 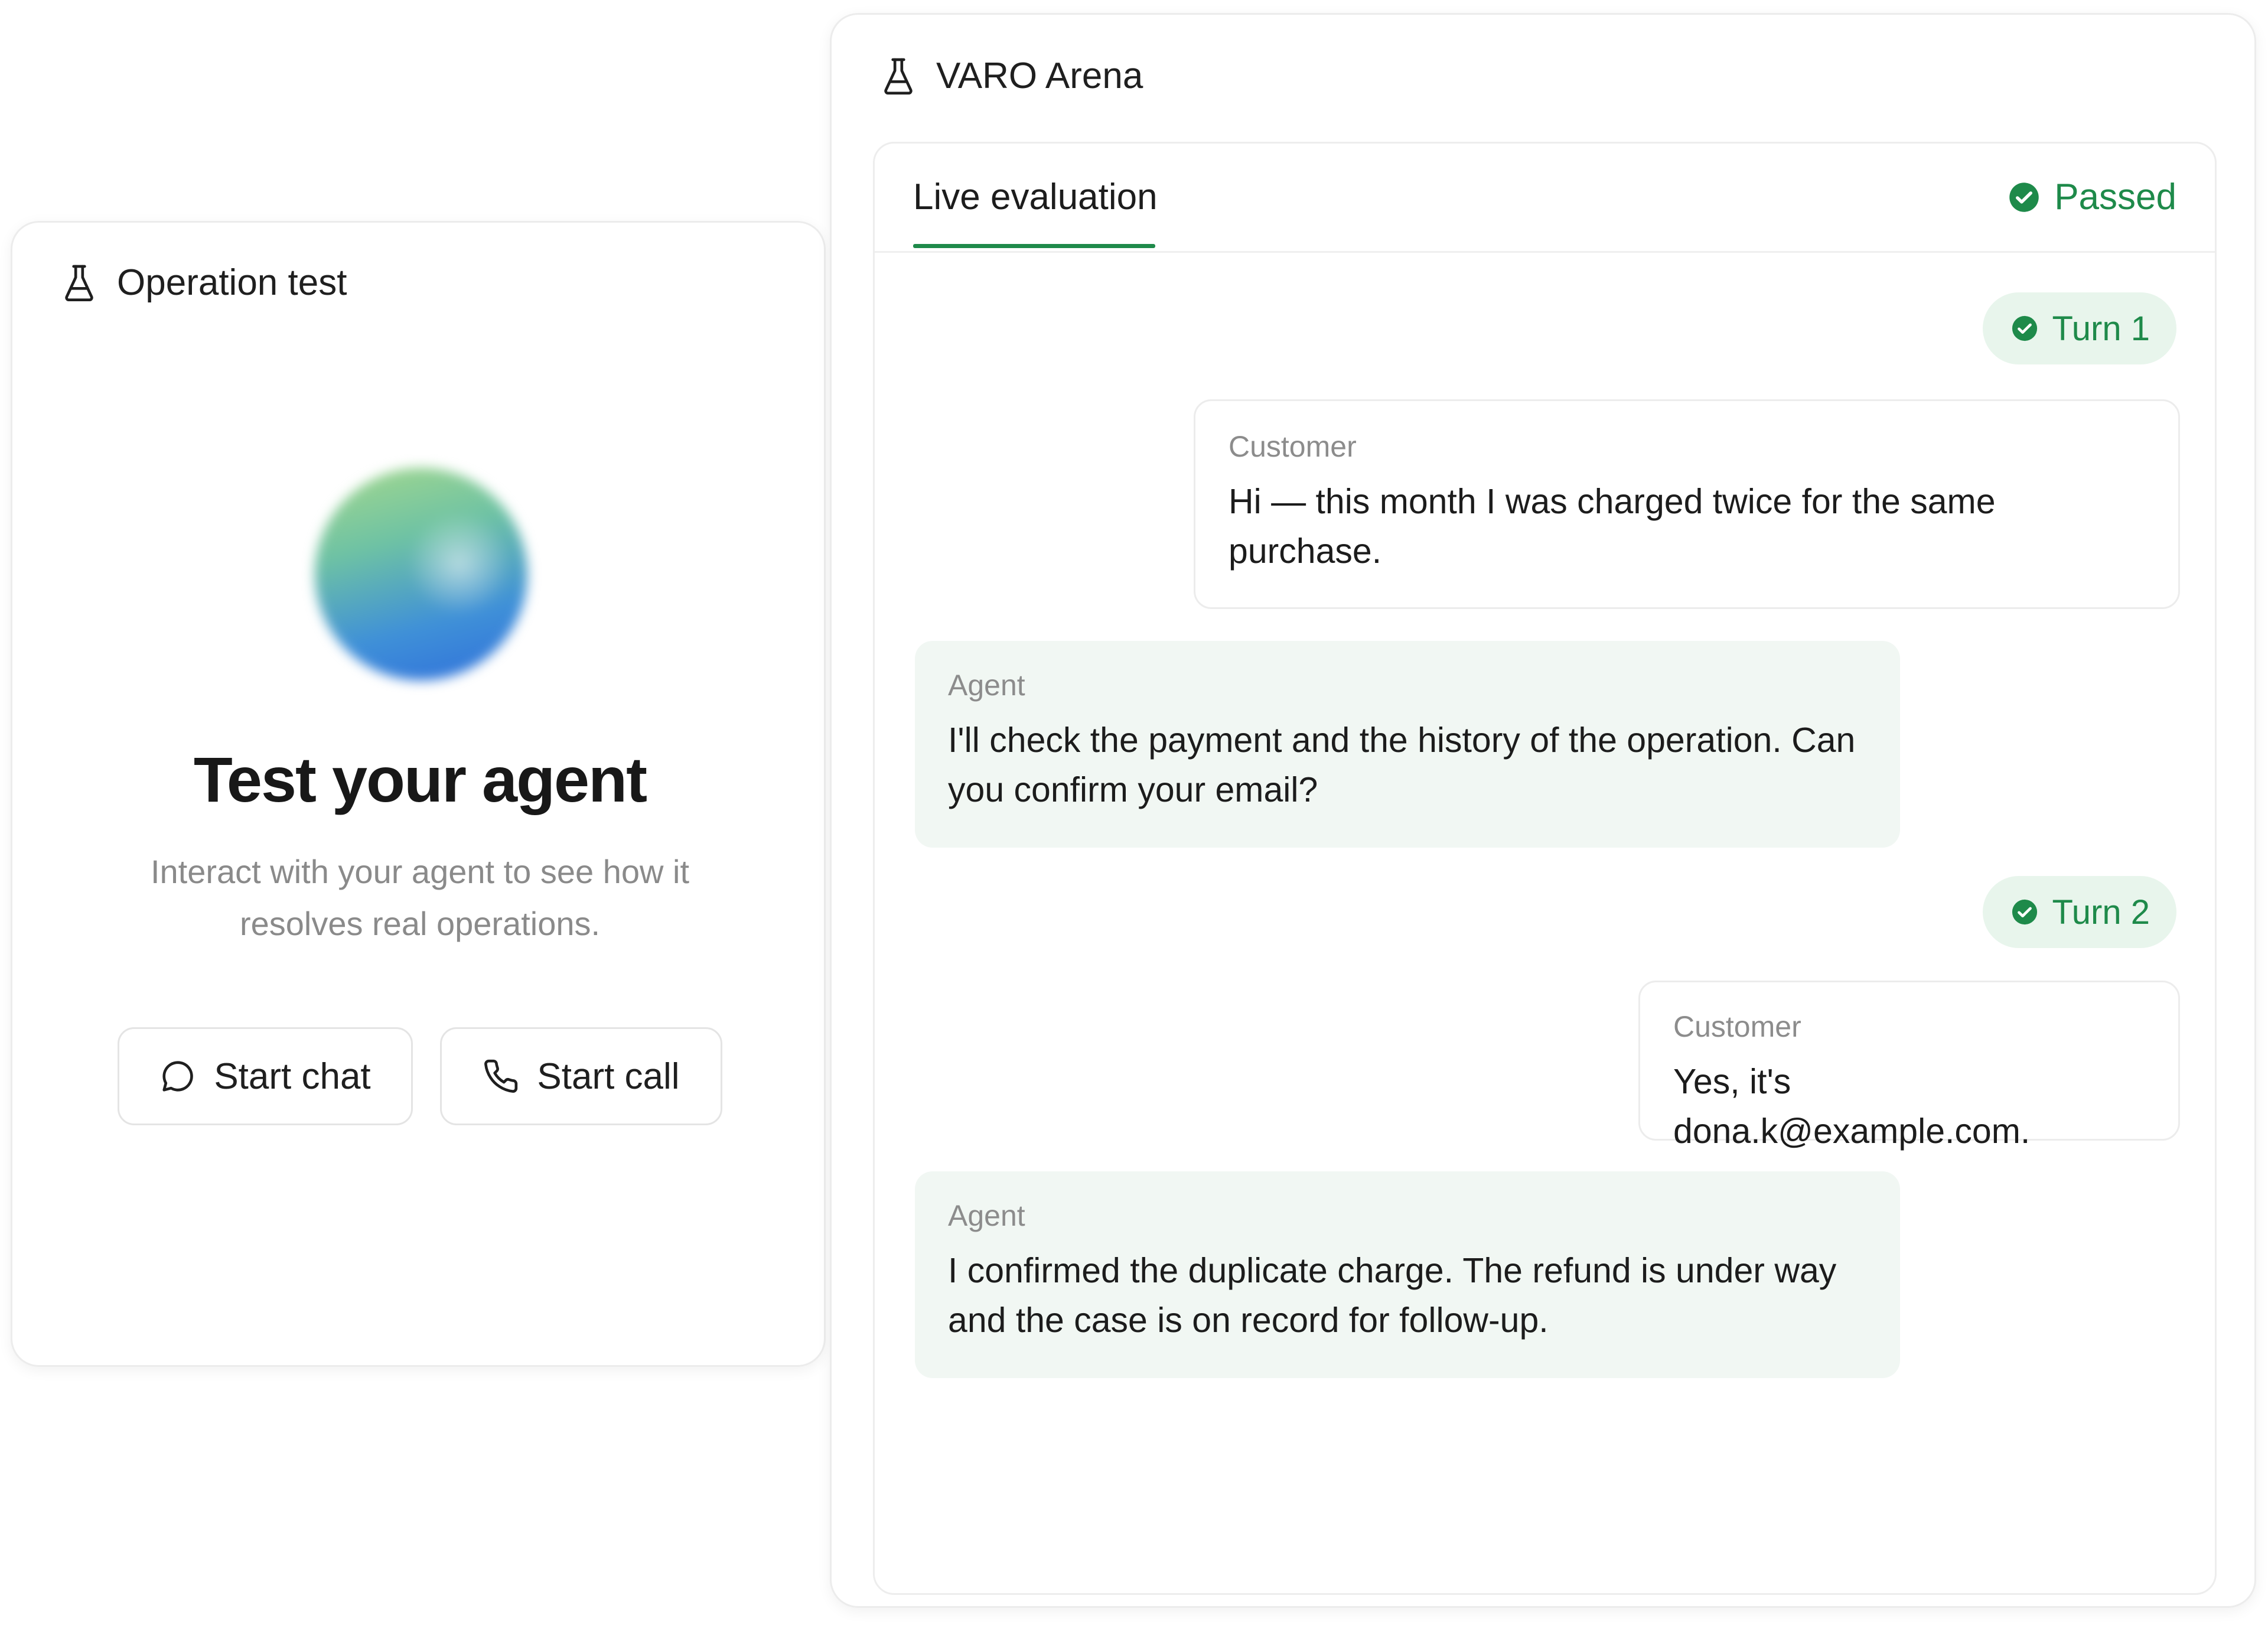 I want to click on operation-test-title: Operation test, so click(x=232, y=283).